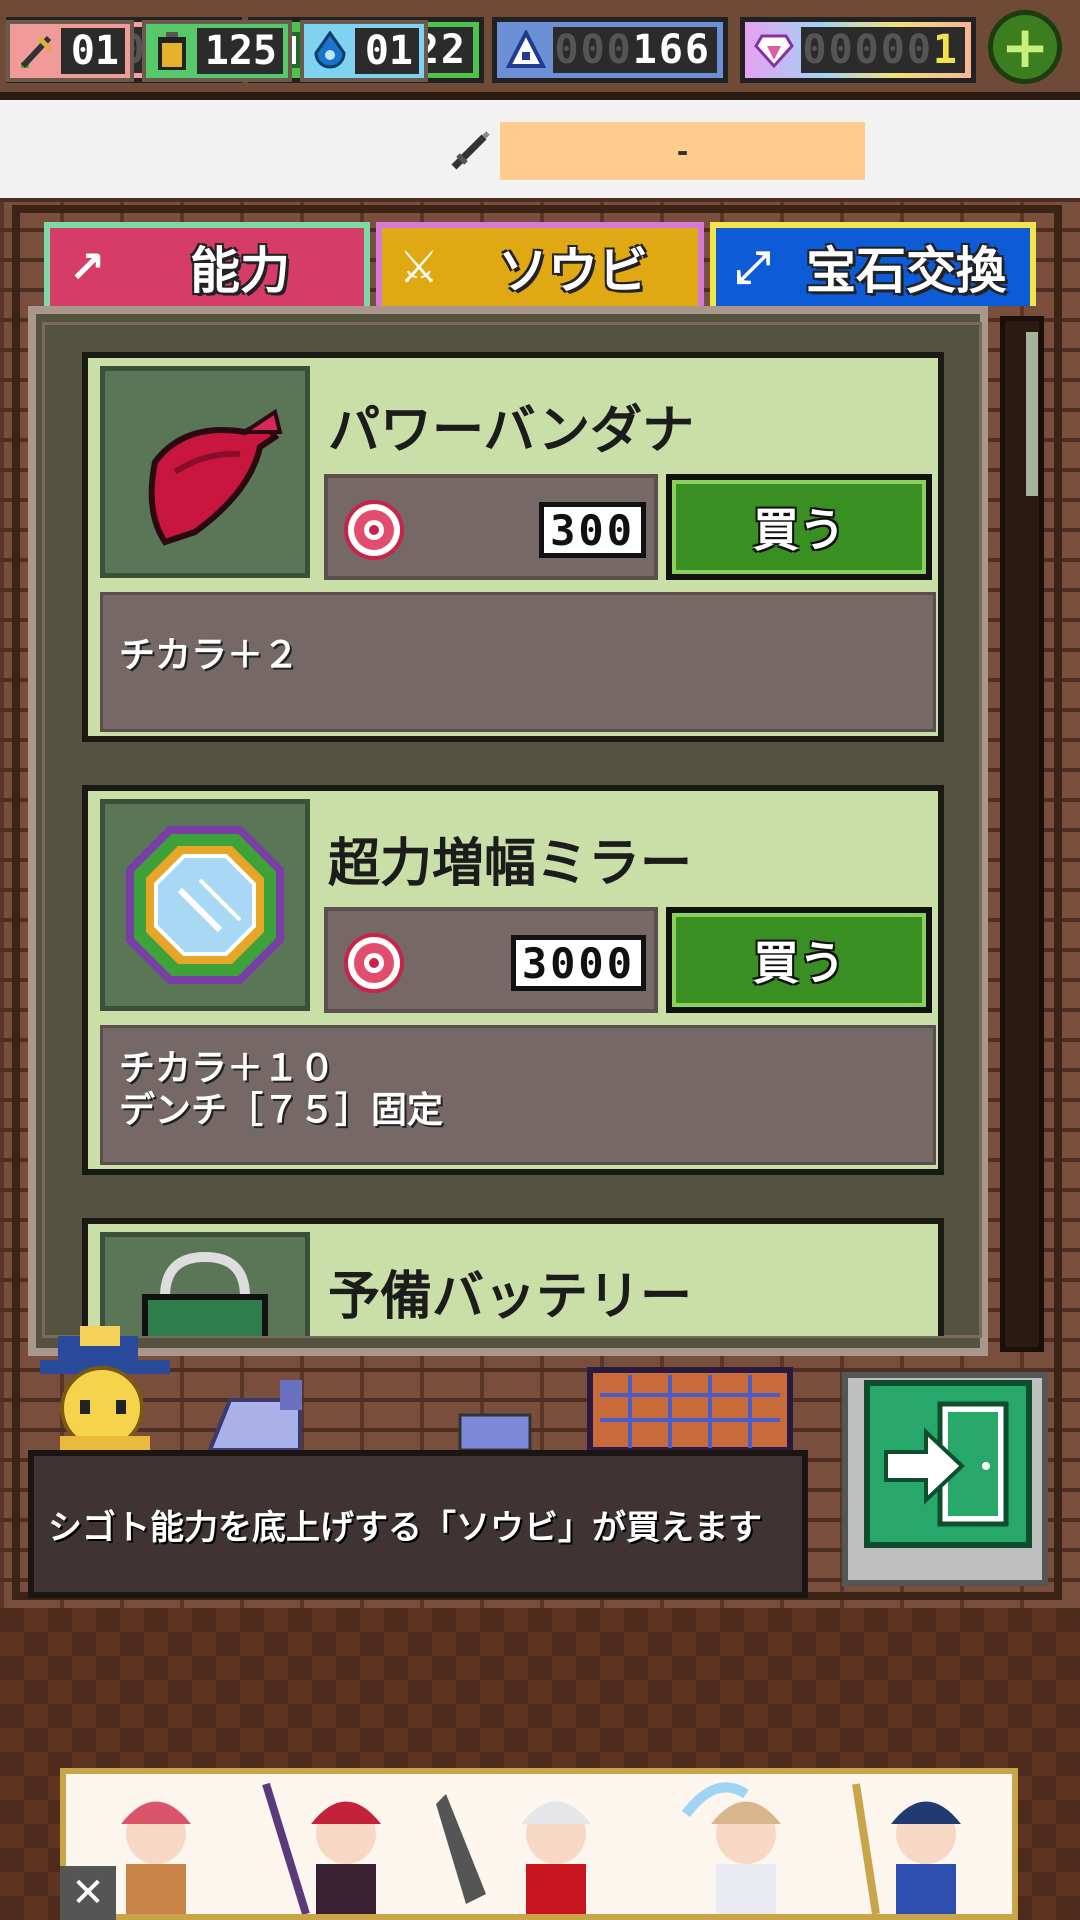 The image size is (1080, 1920). I want to click on status-drop-value: 01, so click(387, 51).